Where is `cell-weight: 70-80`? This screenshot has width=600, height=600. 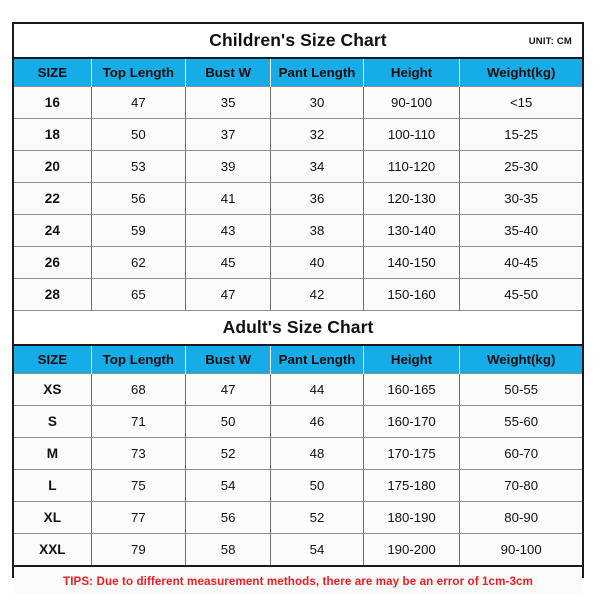 cell-weight: 70-80 is located at coordinates (520, 485).